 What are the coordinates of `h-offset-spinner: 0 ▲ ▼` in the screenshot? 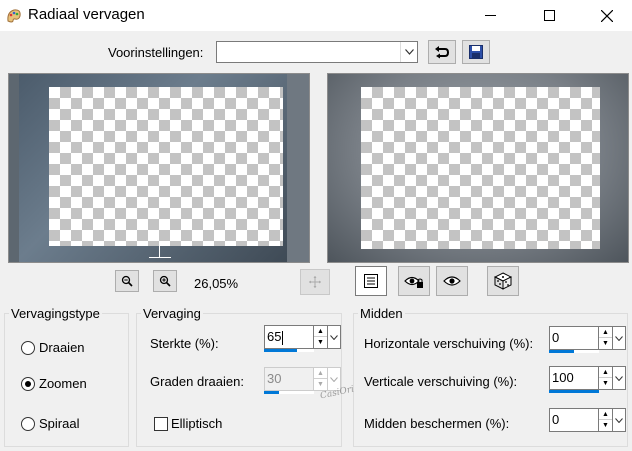 It's located at (588, 341).